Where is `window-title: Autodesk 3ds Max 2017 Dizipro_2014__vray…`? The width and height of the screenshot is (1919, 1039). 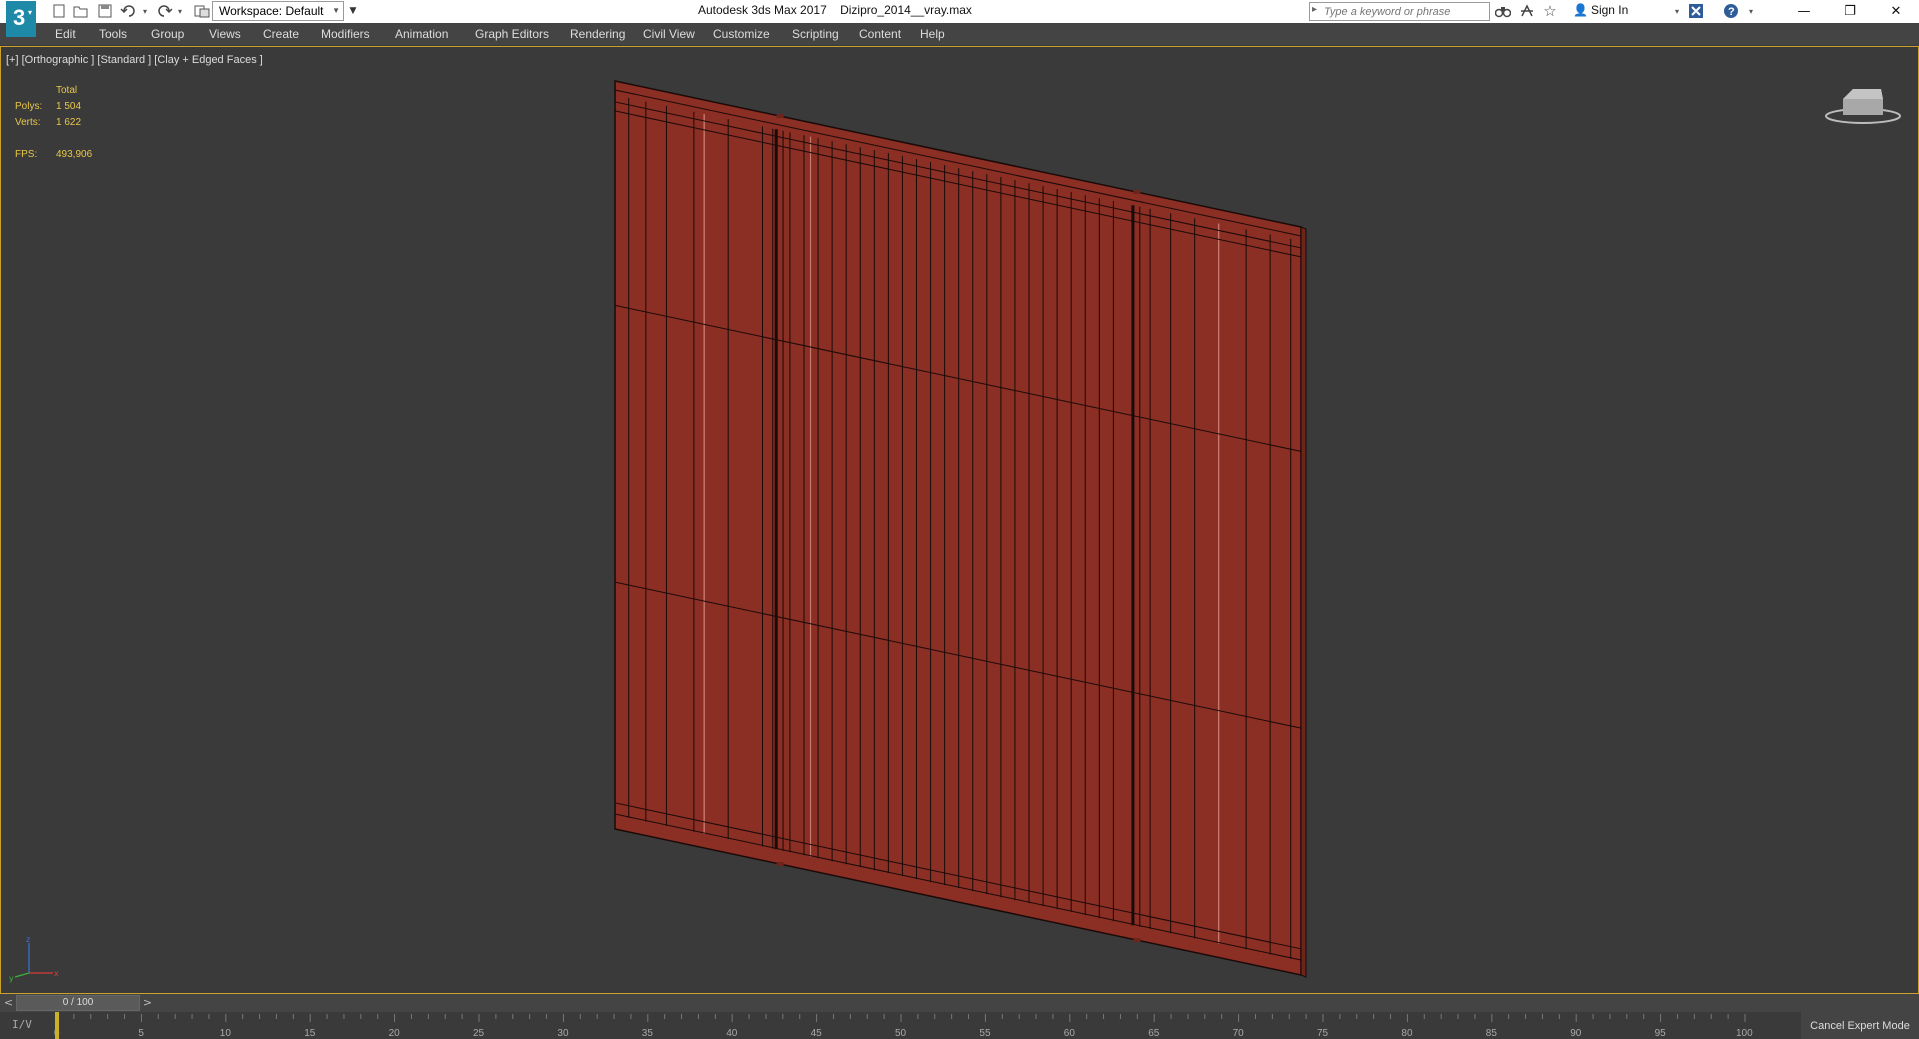 window-title: Autodesk 3ds Max 2017 Dizipro_2014__vray… is located at coordinates (835, 10).